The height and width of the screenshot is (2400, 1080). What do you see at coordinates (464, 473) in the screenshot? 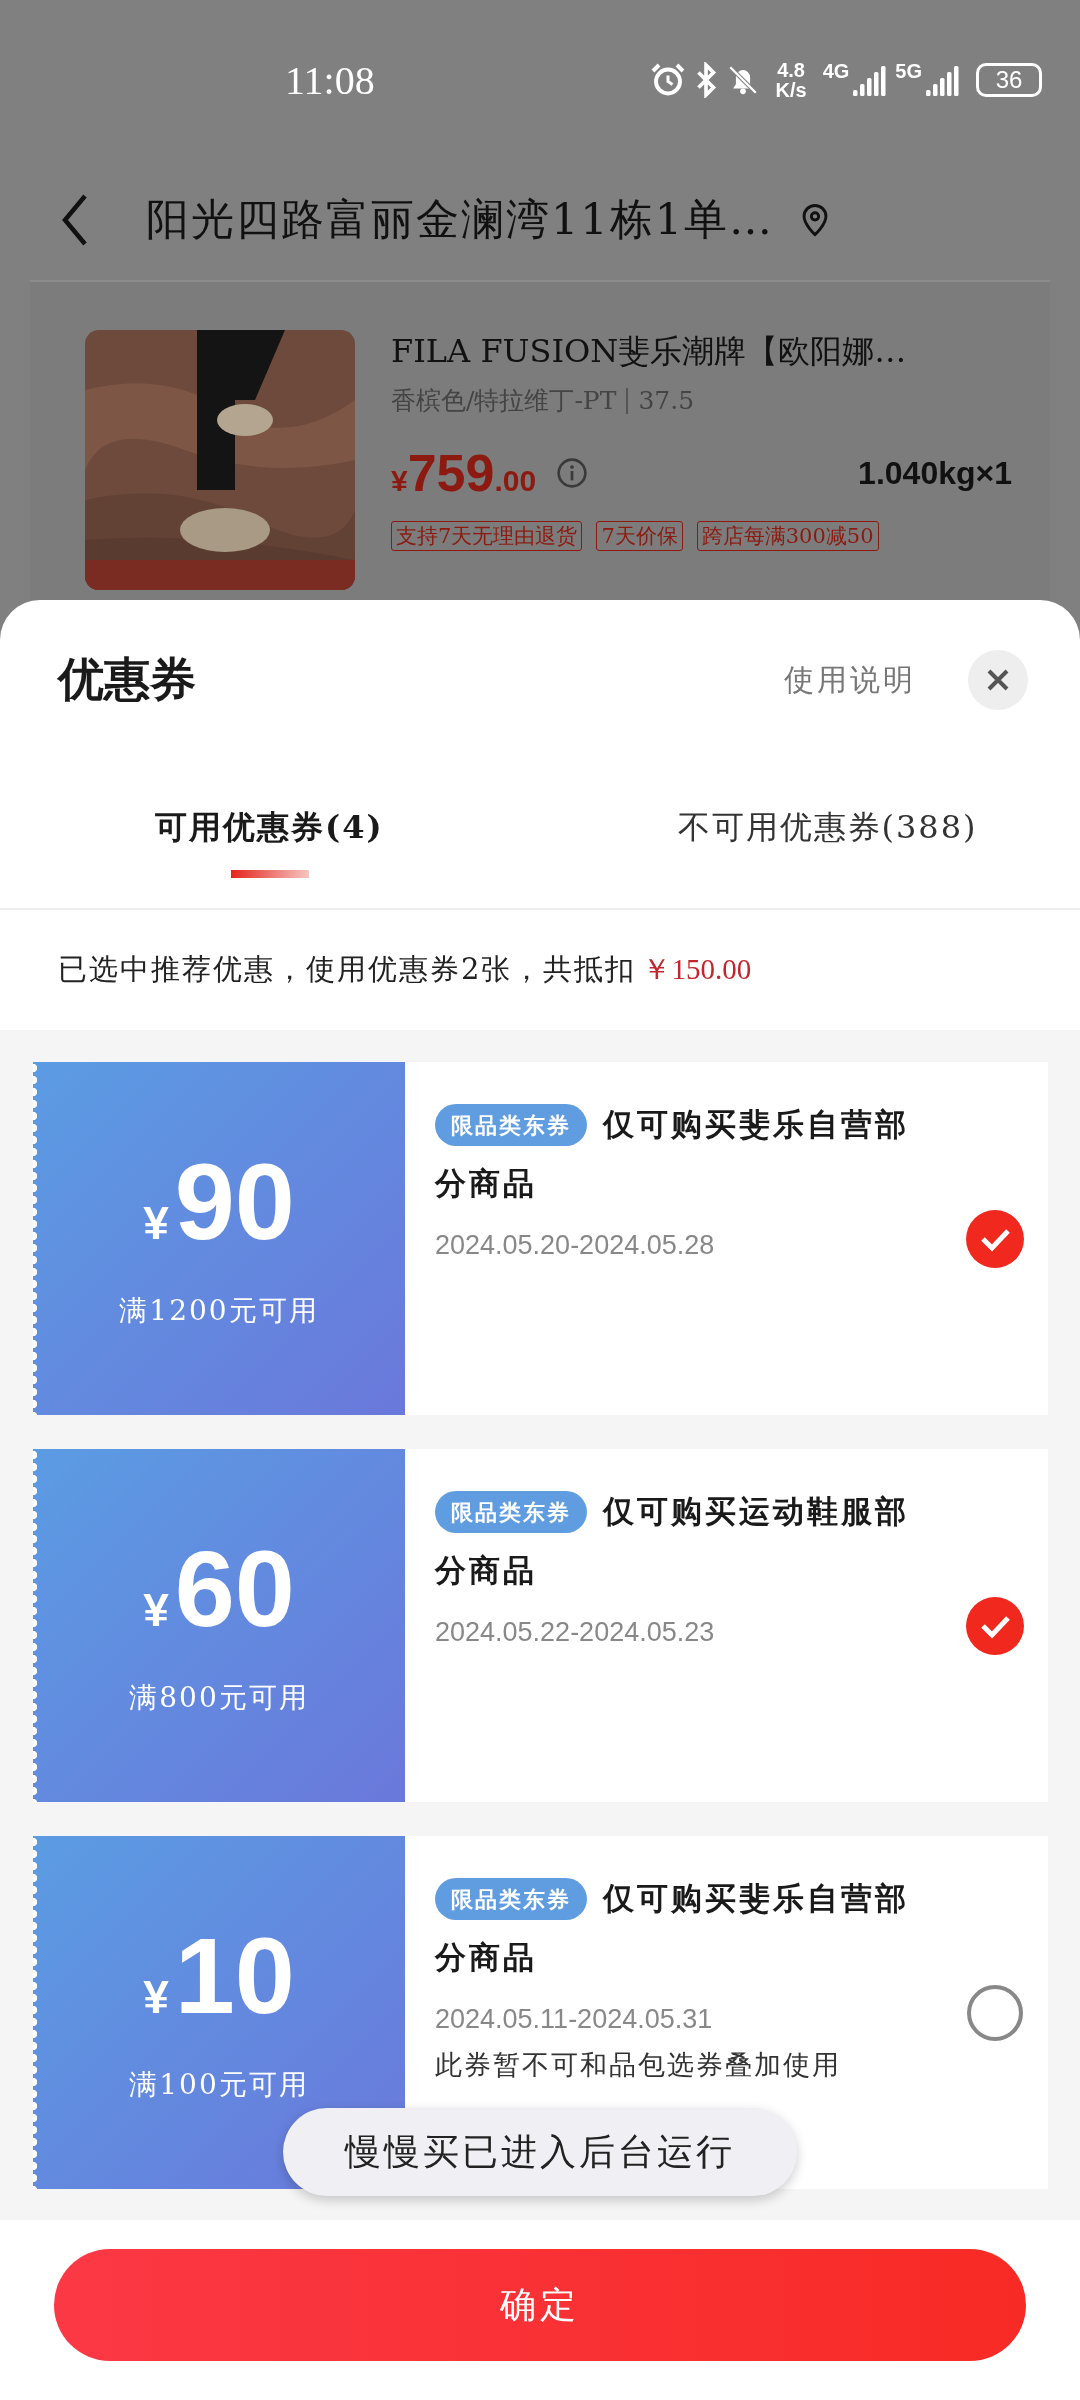
I see `product-price: ¥759.00` at bounding box center [464, 473].